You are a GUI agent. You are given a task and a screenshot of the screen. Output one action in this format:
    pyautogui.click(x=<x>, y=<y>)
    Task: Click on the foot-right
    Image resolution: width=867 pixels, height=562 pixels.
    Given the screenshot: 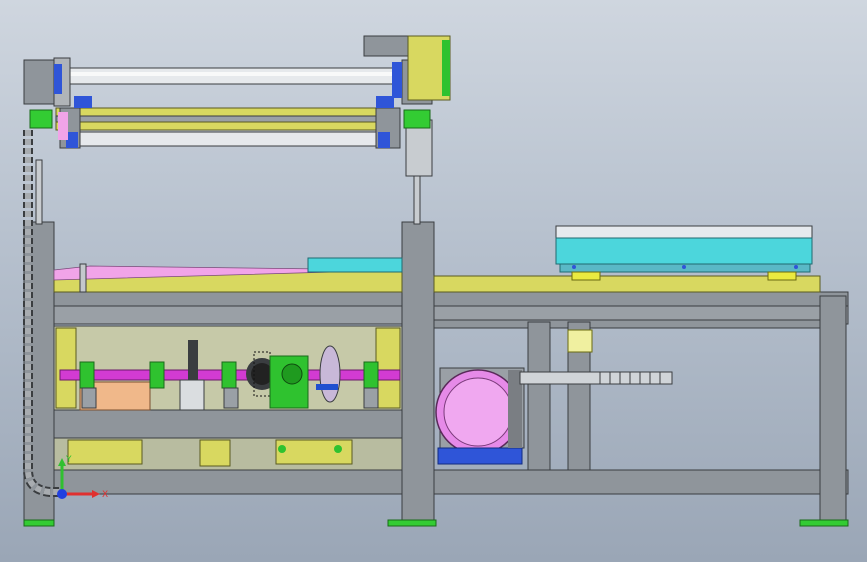 What is the action you would take?
    pyautogui.click(x=824, y=523)
    